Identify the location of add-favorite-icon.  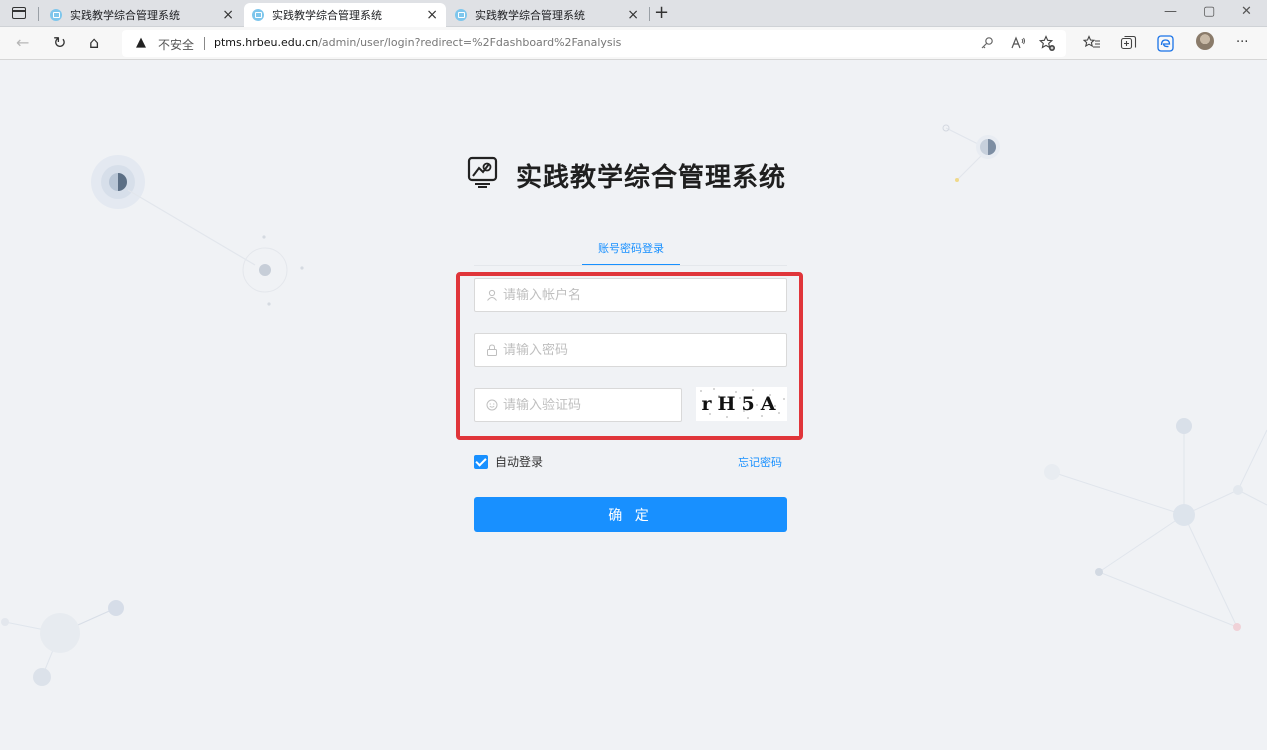
(1047, 43).